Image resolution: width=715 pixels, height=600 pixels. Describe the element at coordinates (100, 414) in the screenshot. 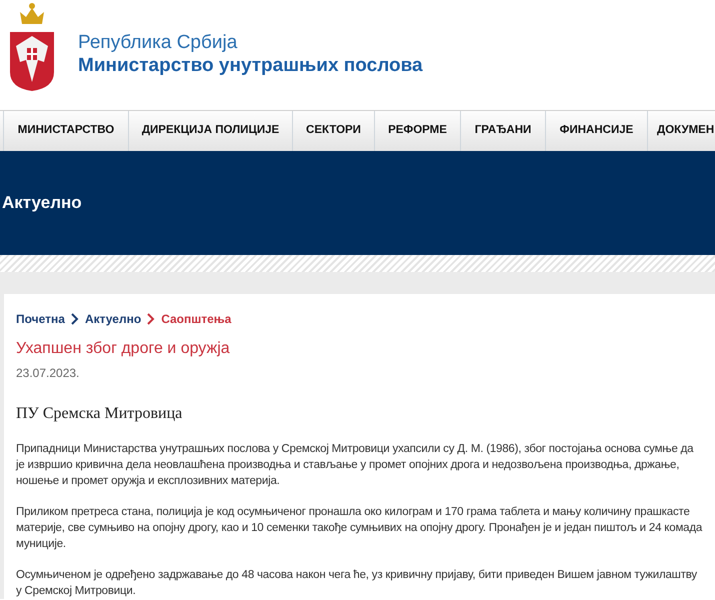

I see `article-subtitle: ПУ Сремска Митровица` at that location.